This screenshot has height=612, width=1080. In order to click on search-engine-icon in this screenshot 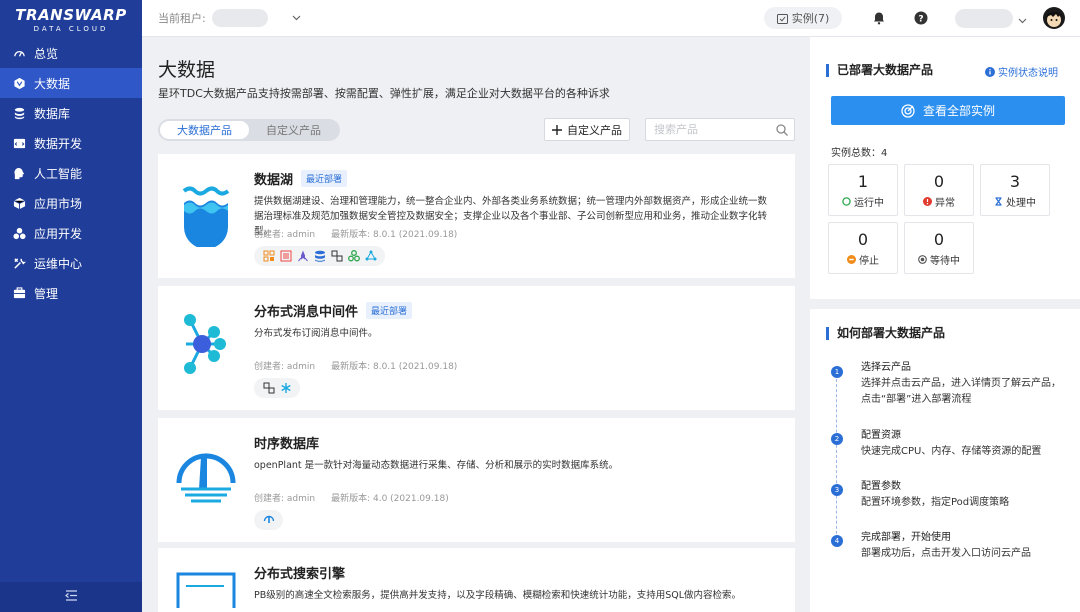, I will do `click(206, 590)`.